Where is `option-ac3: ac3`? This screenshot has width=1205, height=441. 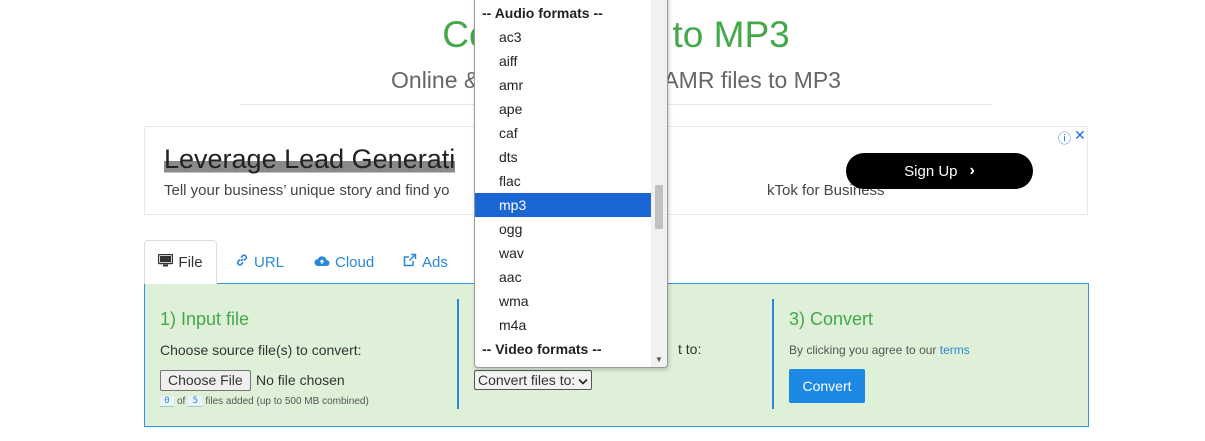
option-ac3: ac3 is located at coordinates (563, 37).